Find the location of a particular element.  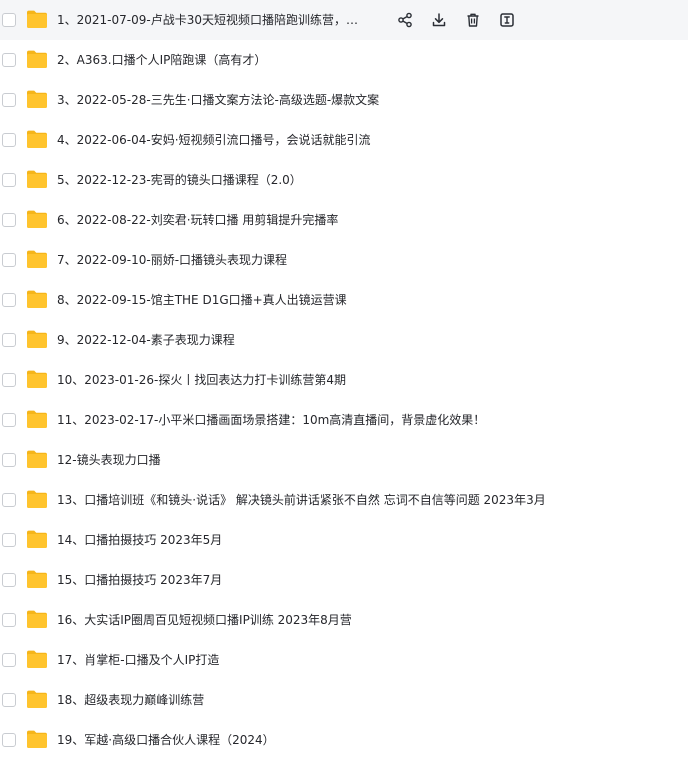

folder-row: 4、2022-06-04-安妈·短视频引流口播号，会说话就能引流 is located at coordinates (344, 140).